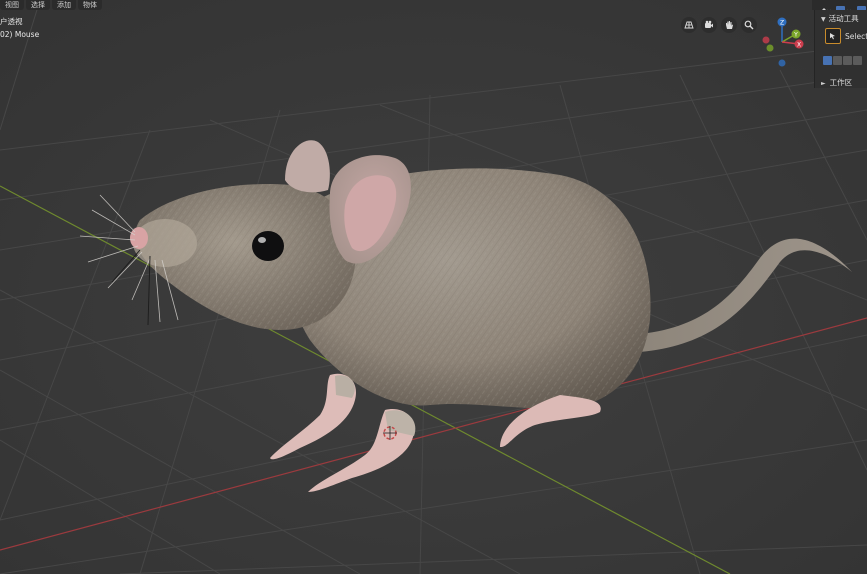  I want to click on hand-pan-icon, so click(729, 25).